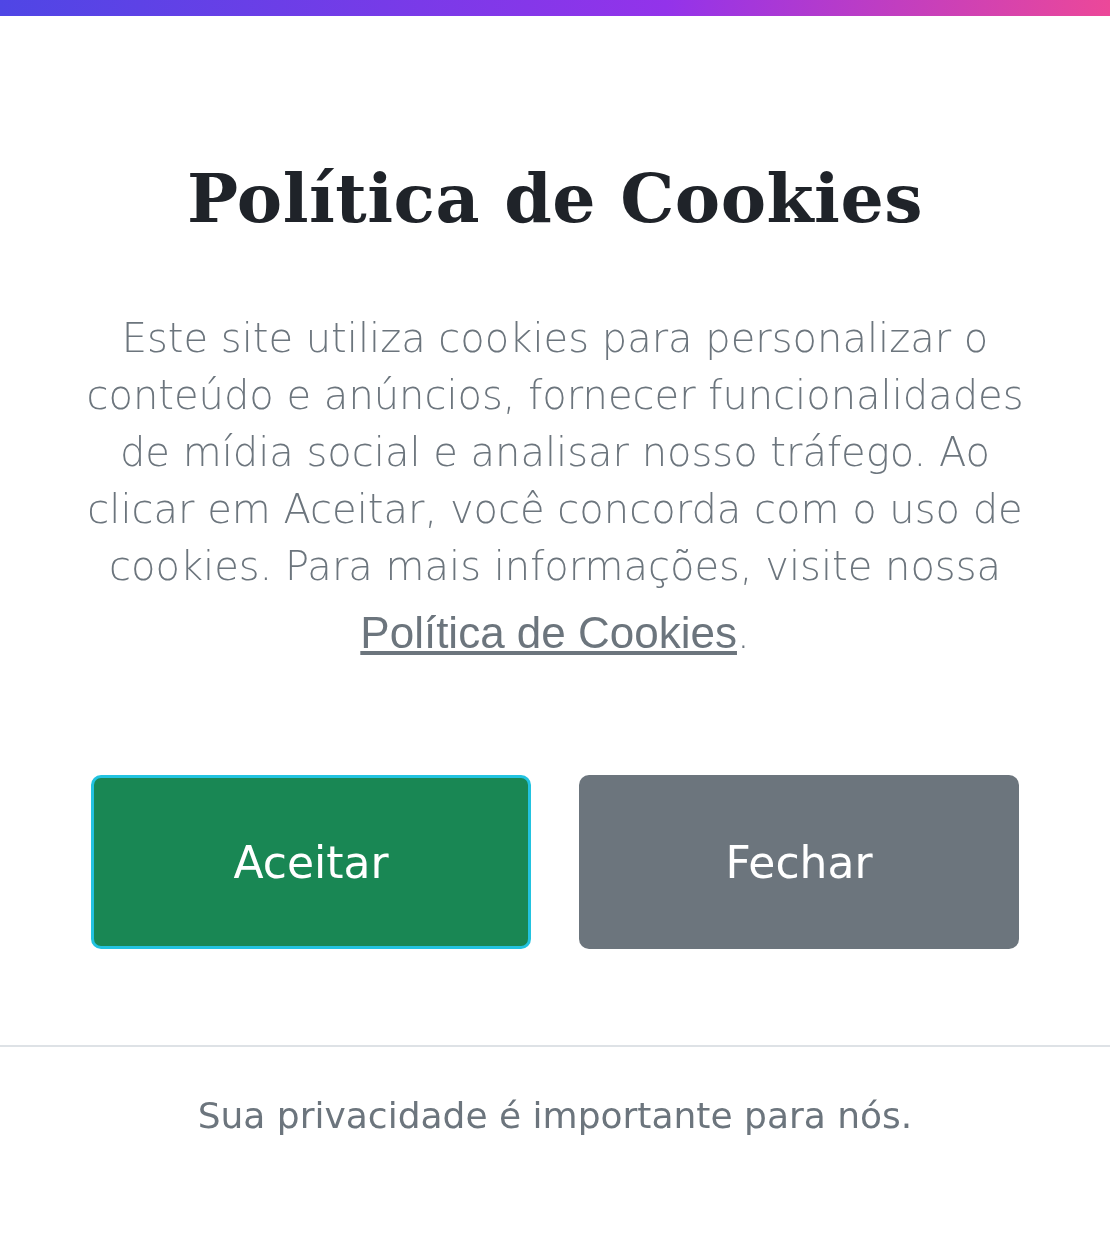 Image resolution: width=1110 pixels, height=1247 pixels. I want to click on footer-text: Sua privacidade é importante para nós., so click(555, 1115).